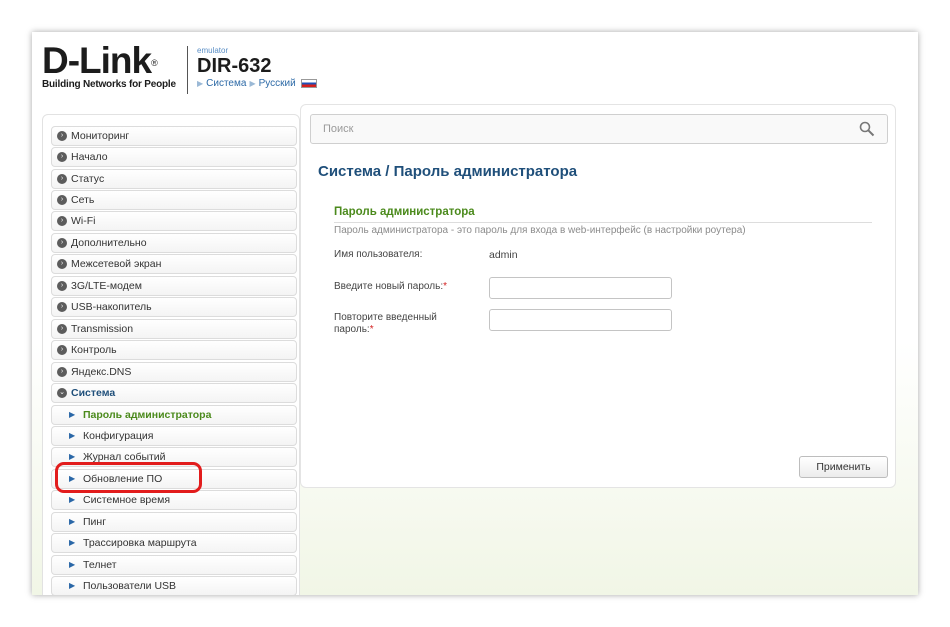 This screenshot has height=627, width=950. What do you see at coordinates (867, 129) in the screenshot?
I see `search-icon` at bounding box center [867, 129].